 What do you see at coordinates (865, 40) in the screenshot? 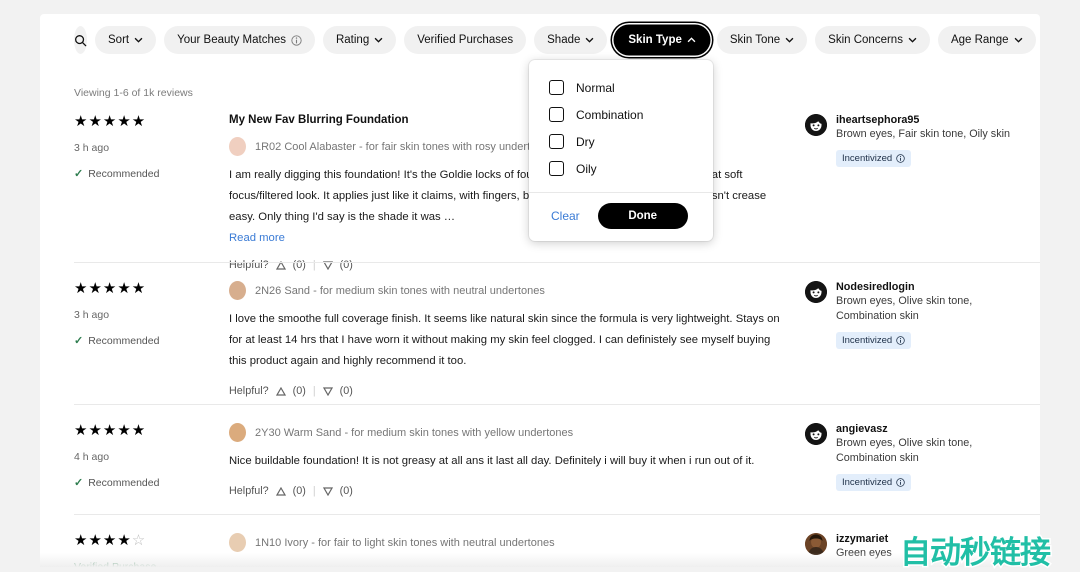
I see `chip-label: Skin Concerns` at bounding box center [865, 40].